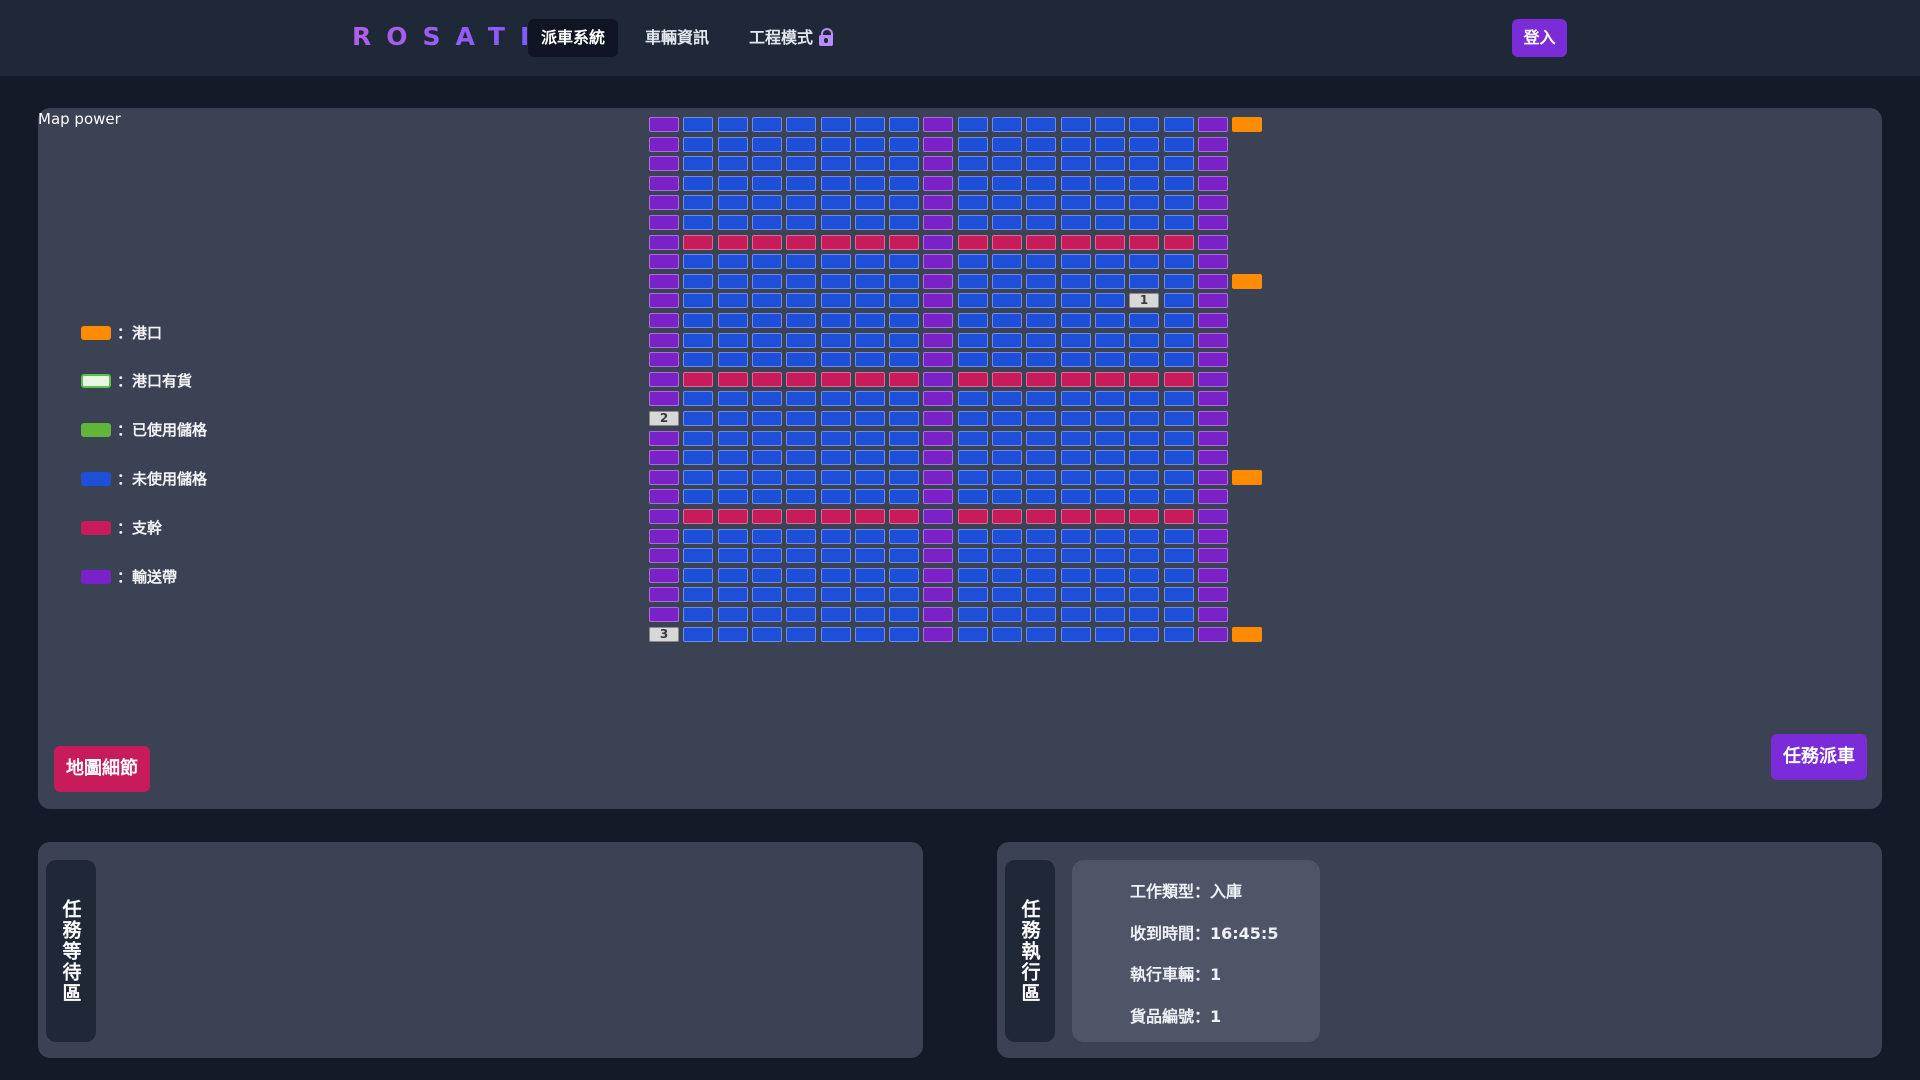 This screenshot has width=1920, height=1080. Describe the element at coordinates (664, 418) in the screenshot. I see `vehicle-2: 2` at that location.